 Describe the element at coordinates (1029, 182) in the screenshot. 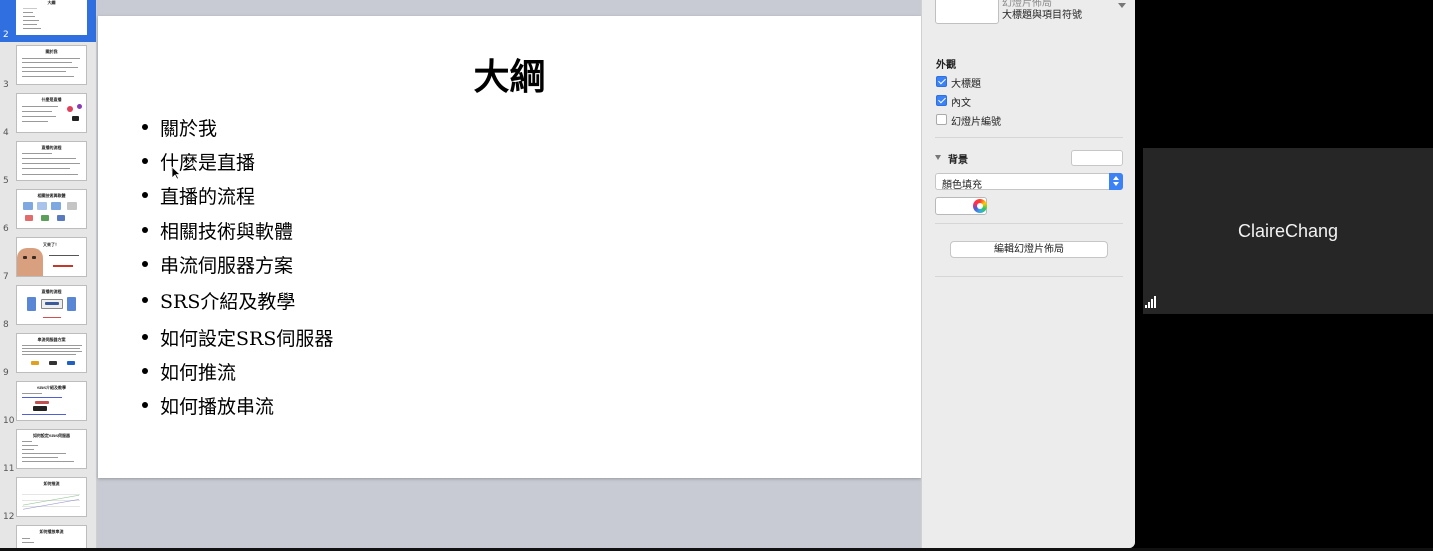

I see `fill-type-select: 顏色填充` at that location.